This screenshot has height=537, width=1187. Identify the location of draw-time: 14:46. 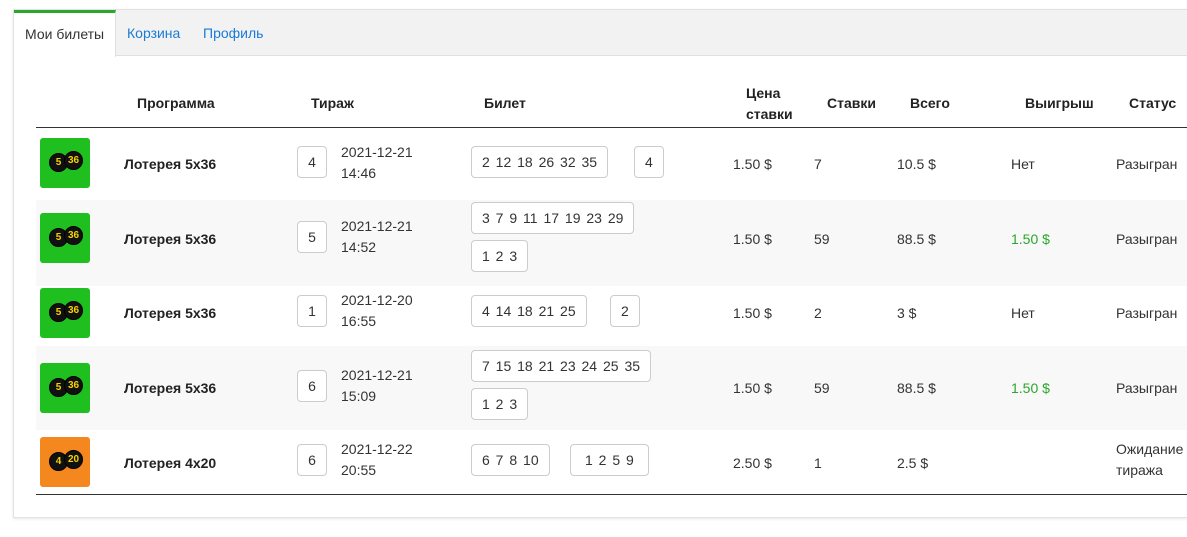
(359, 173).